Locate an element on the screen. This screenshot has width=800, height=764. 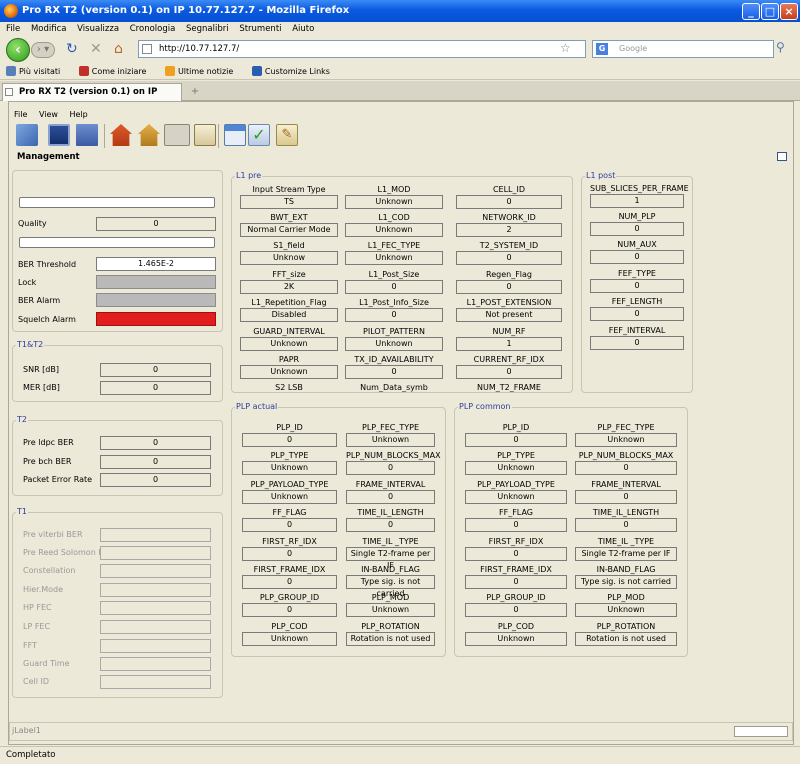
plp-actual-label: FIRST_RF_IDX is located at coordinates (289, 541).